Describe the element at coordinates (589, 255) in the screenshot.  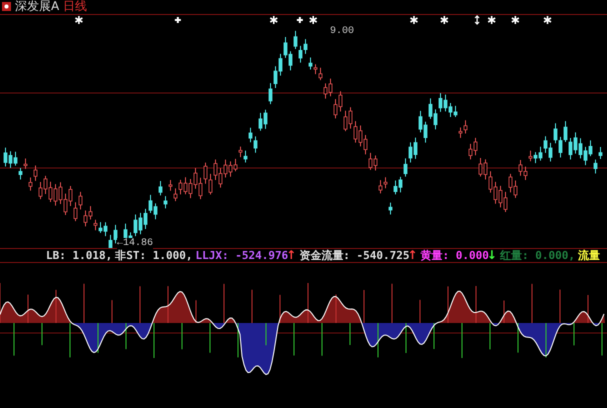
I see `indicator-value: 流量` at that location.